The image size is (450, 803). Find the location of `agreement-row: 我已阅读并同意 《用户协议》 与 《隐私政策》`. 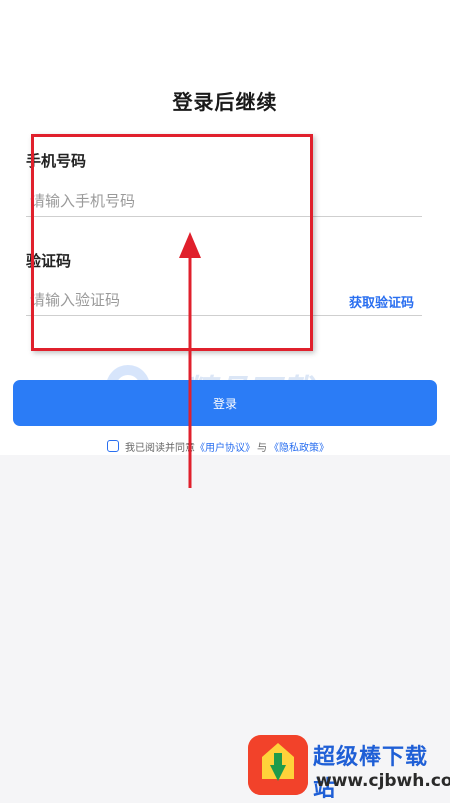

agreement-row: 我已阅读并同意 《用户协议》 与 《隐私政策》 is located at coordinates (218, 446).